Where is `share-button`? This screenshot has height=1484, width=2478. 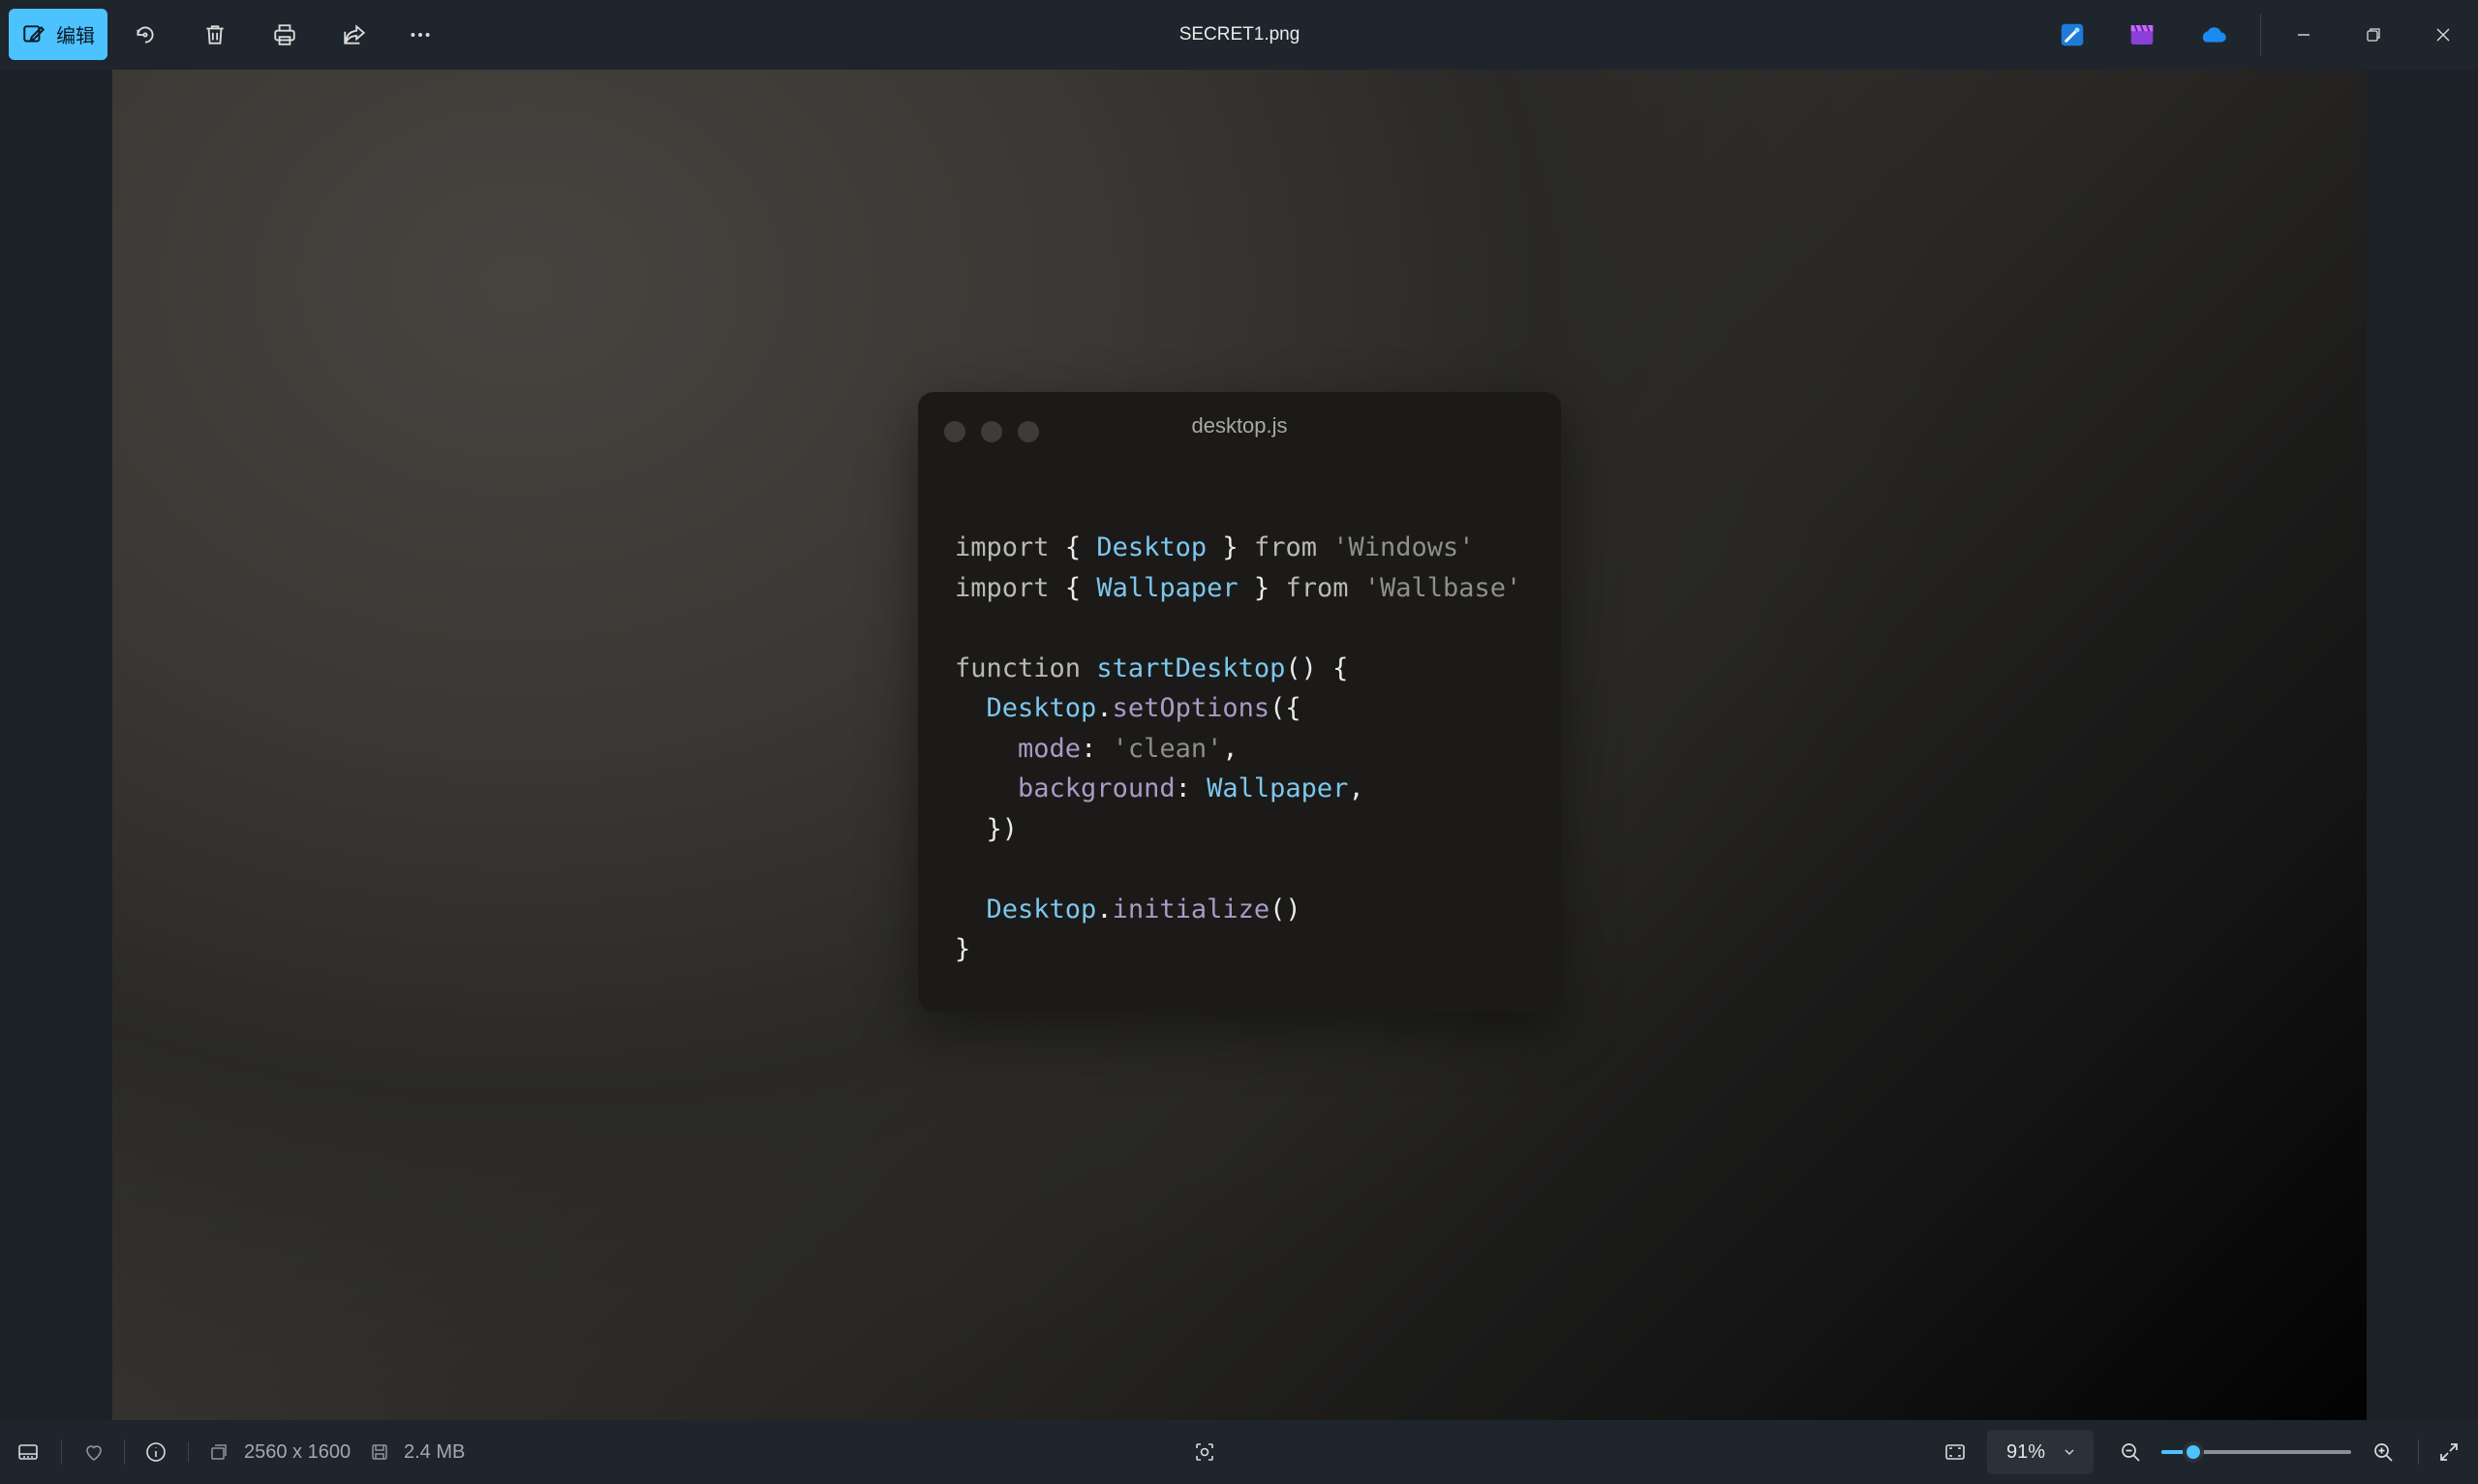
share-button is located at coordinates (354, 35).